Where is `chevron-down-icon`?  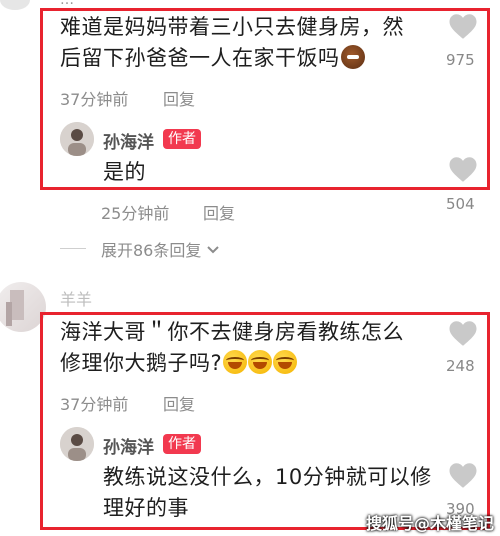
chevron-down-icon is located at coordinates (213, 250).